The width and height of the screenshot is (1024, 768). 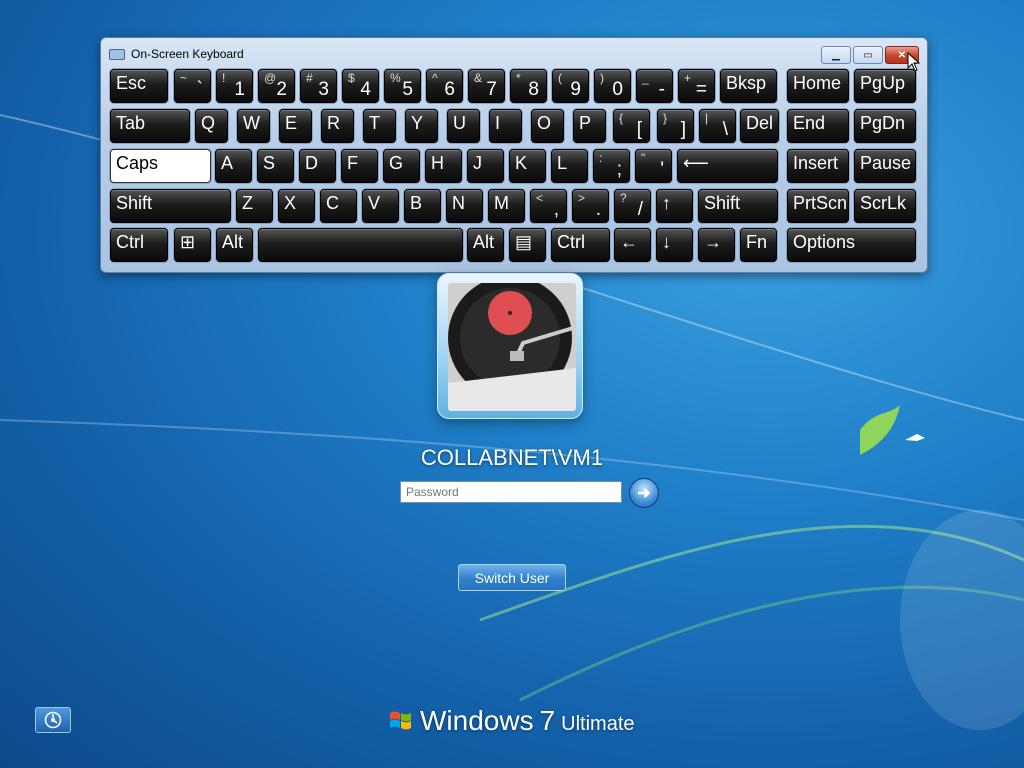 What do you see at coordinates (187, 54) in the screenshot?
I see `osk-title: On-Screen Keyboard` at bounding box center [187, 54].